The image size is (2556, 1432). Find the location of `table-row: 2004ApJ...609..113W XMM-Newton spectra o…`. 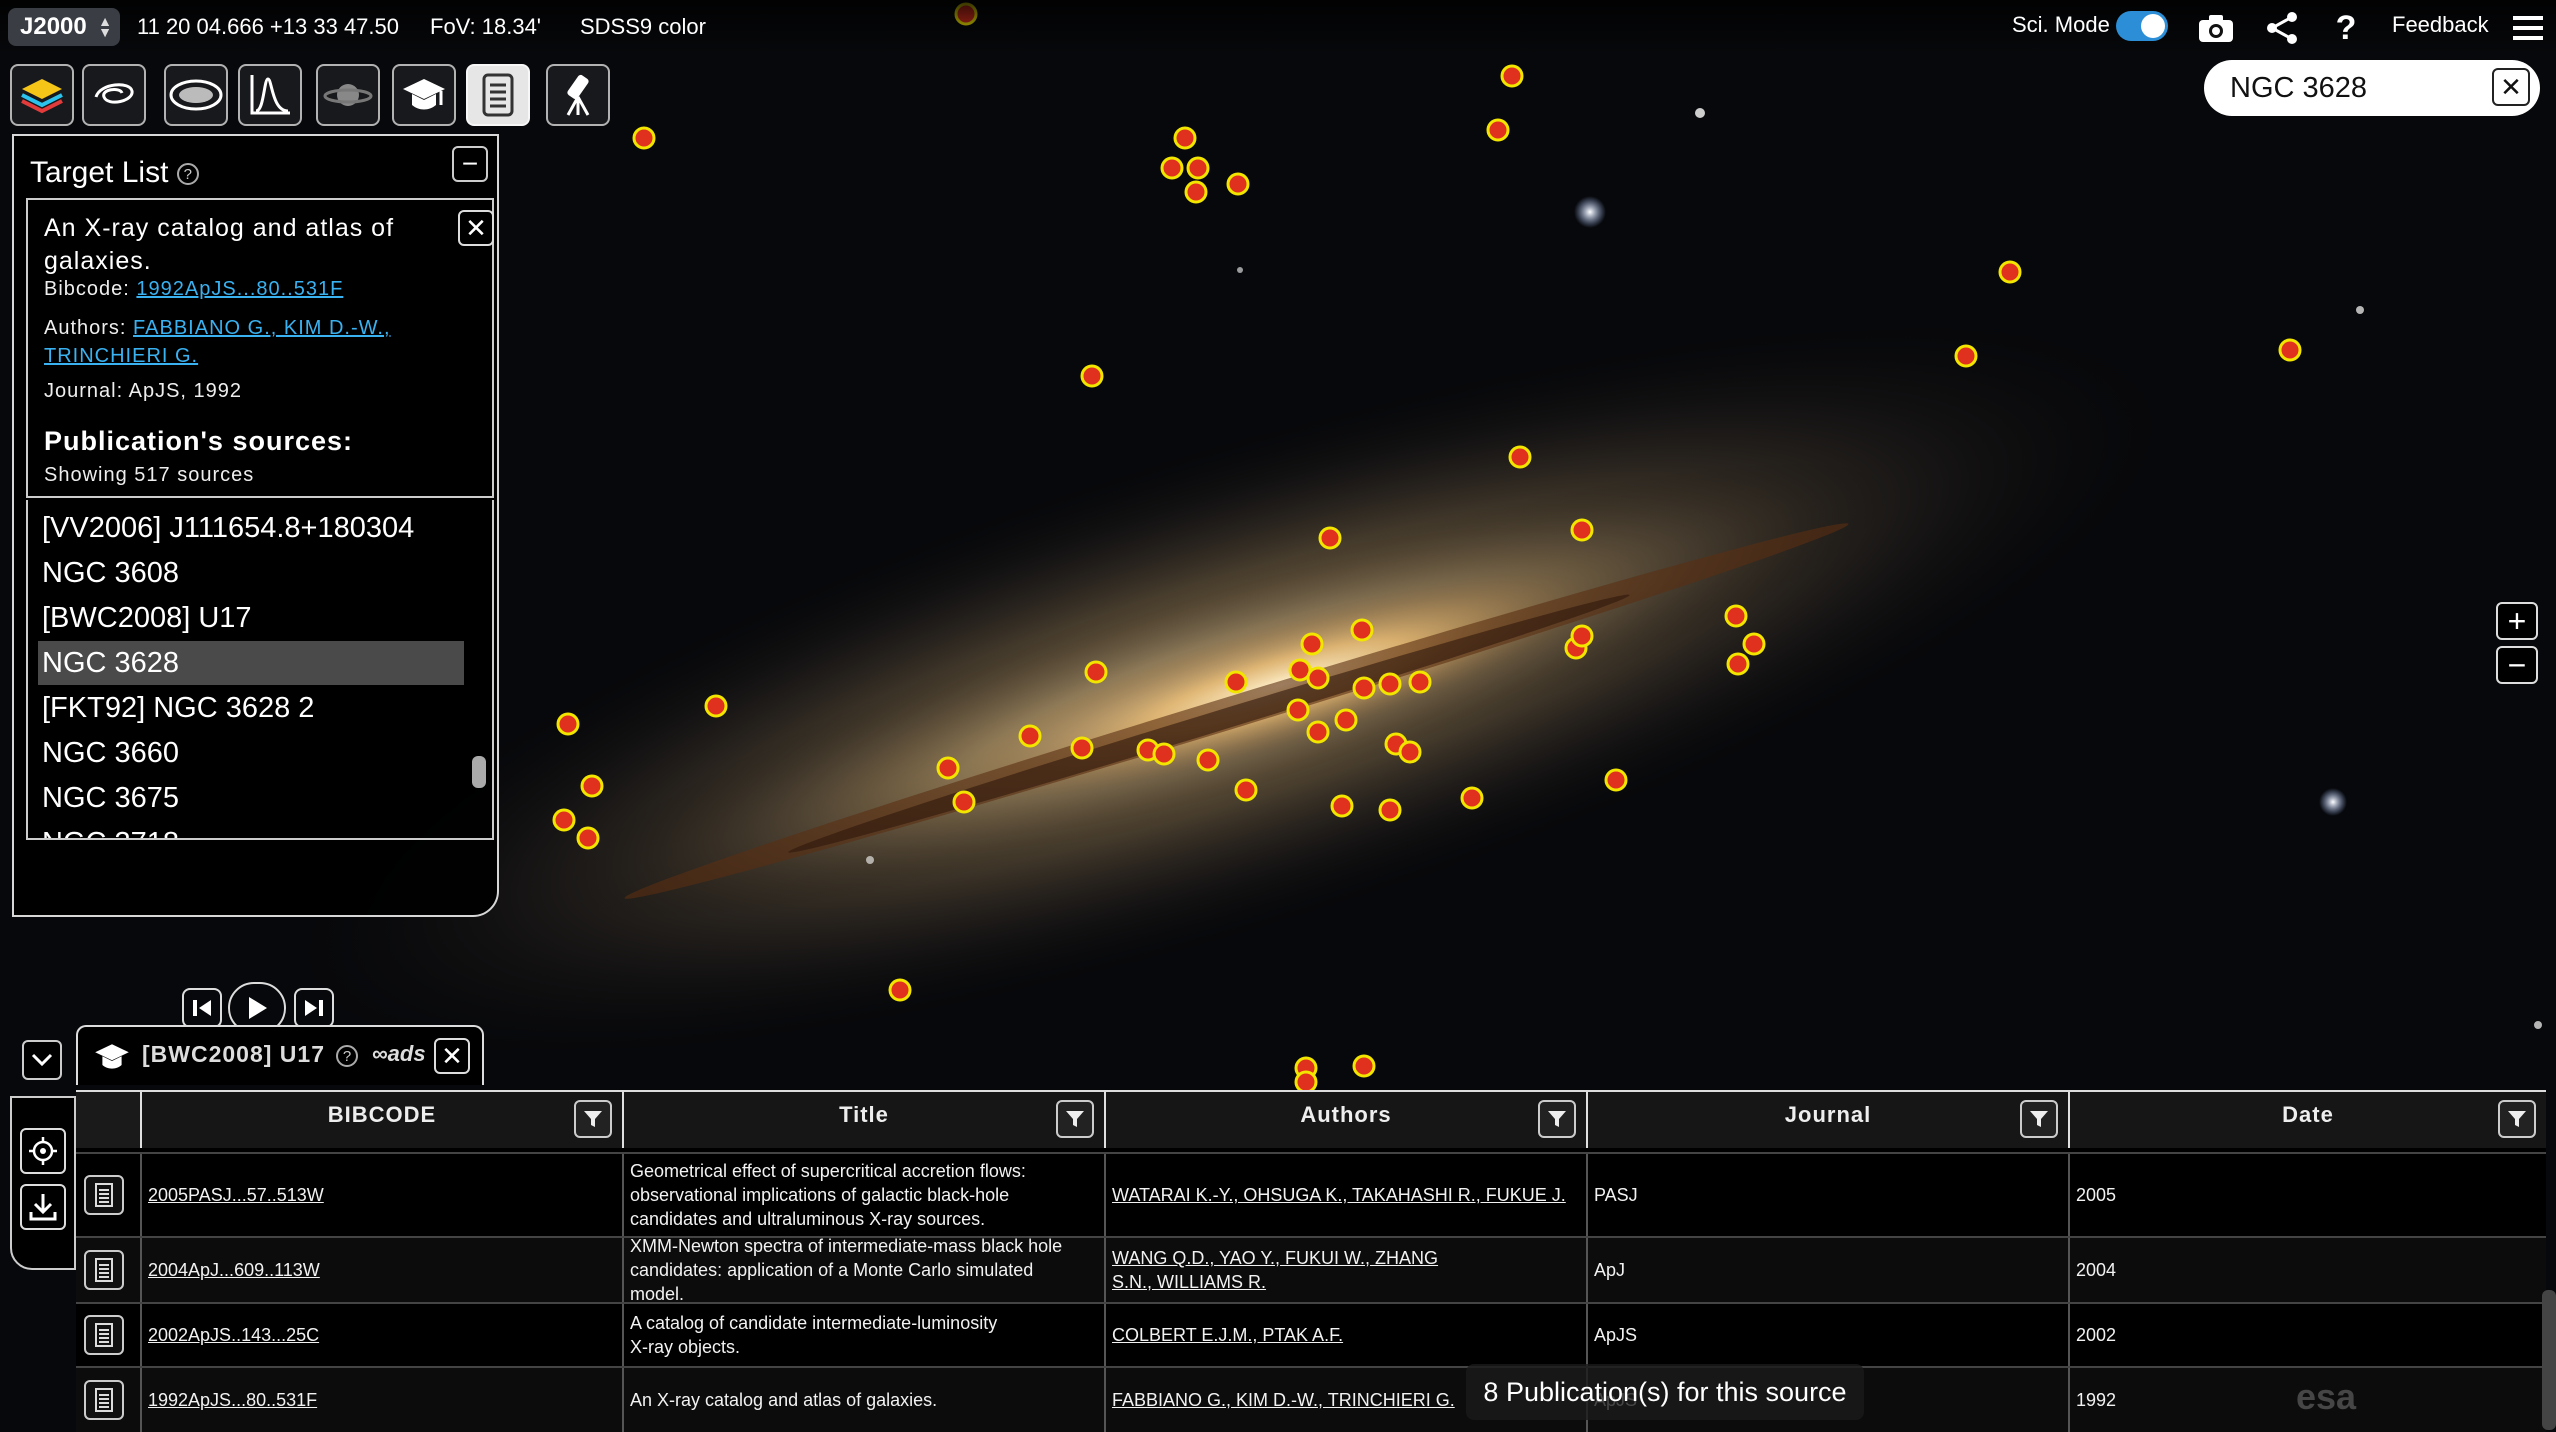

table-row: 2004ApJ...609..113W XMM-Newton spectra o… is located at coordinates (1311, 1270).